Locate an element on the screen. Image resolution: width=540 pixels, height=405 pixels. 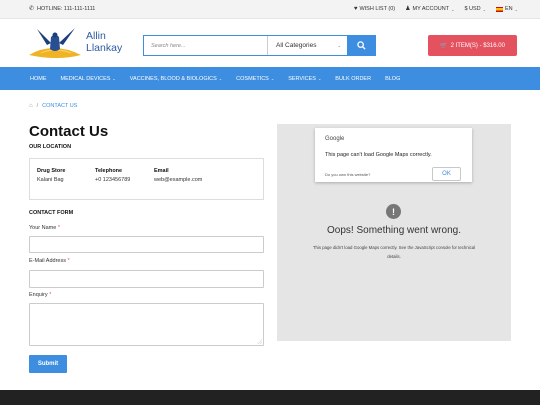
search-button is located at coordinates (361, 45).